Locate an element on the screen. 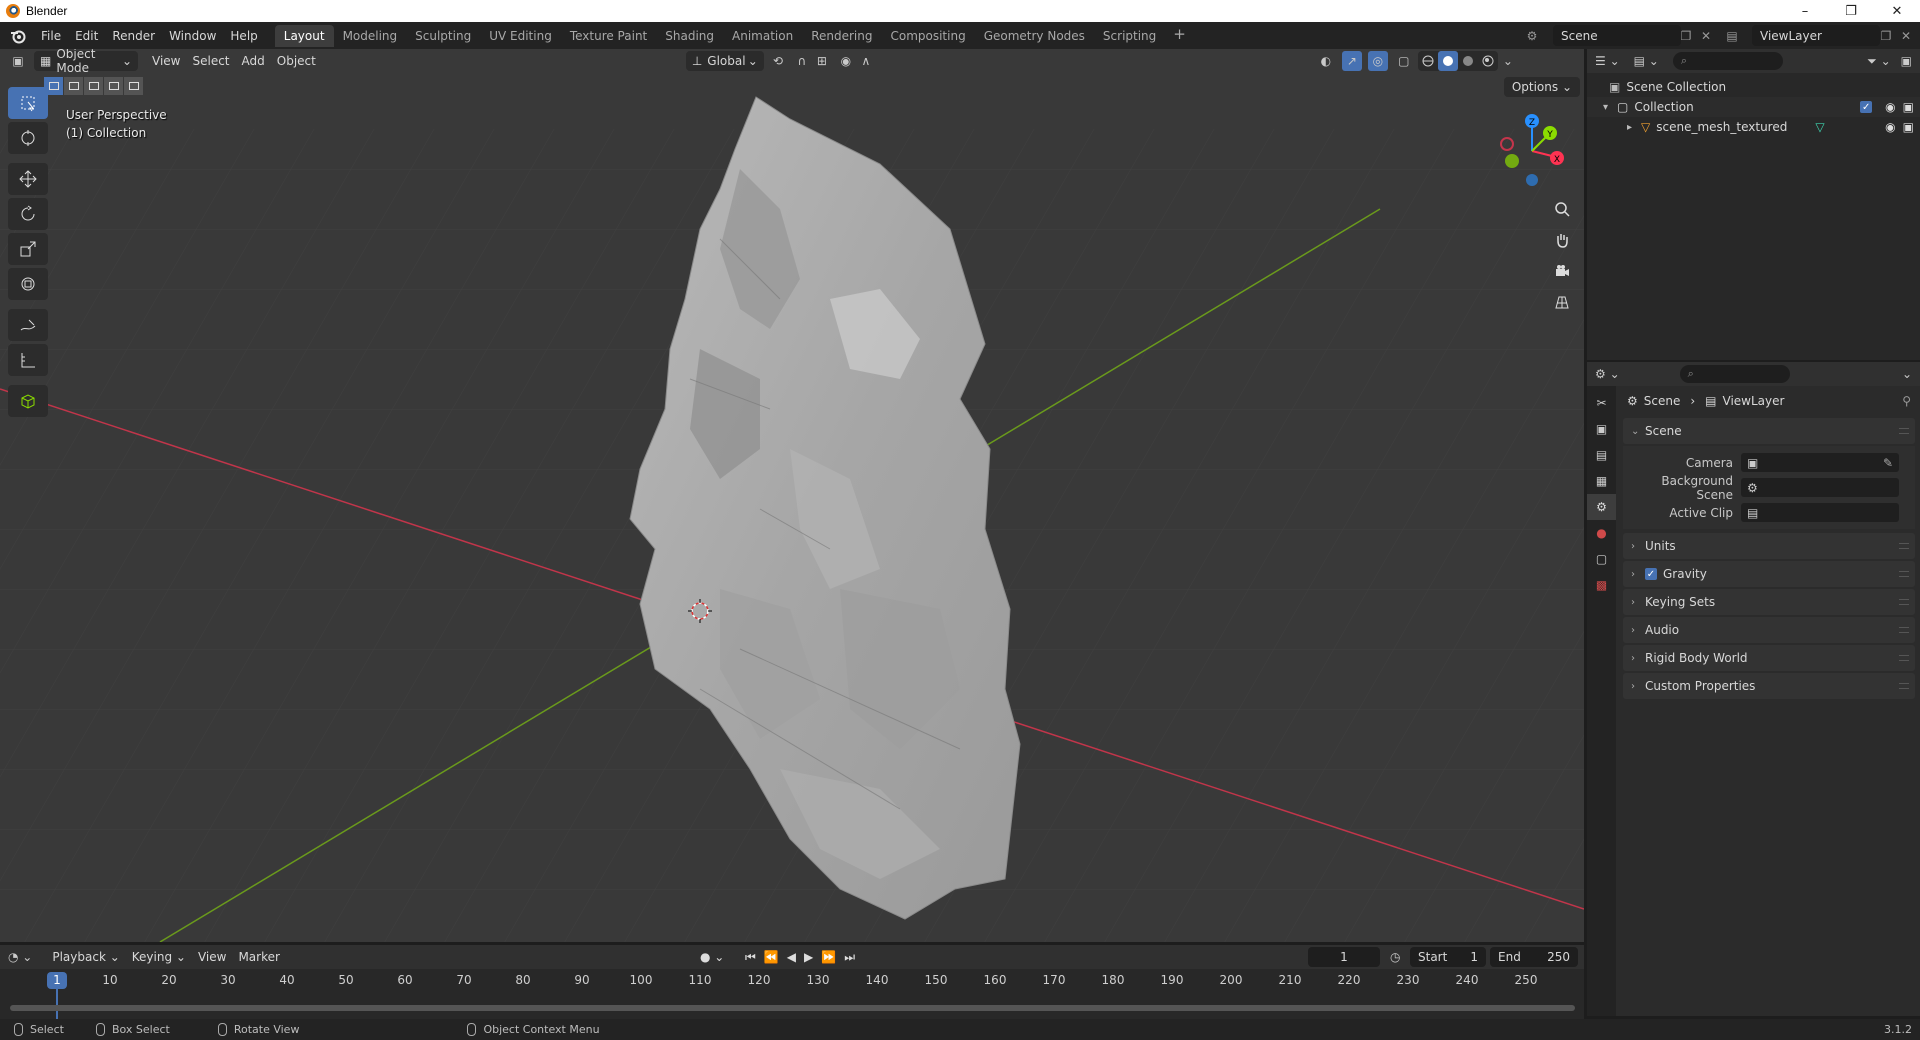 This screenshot has height=1040, width=1920. add-cube-tool is located at coordinates (28, 401).